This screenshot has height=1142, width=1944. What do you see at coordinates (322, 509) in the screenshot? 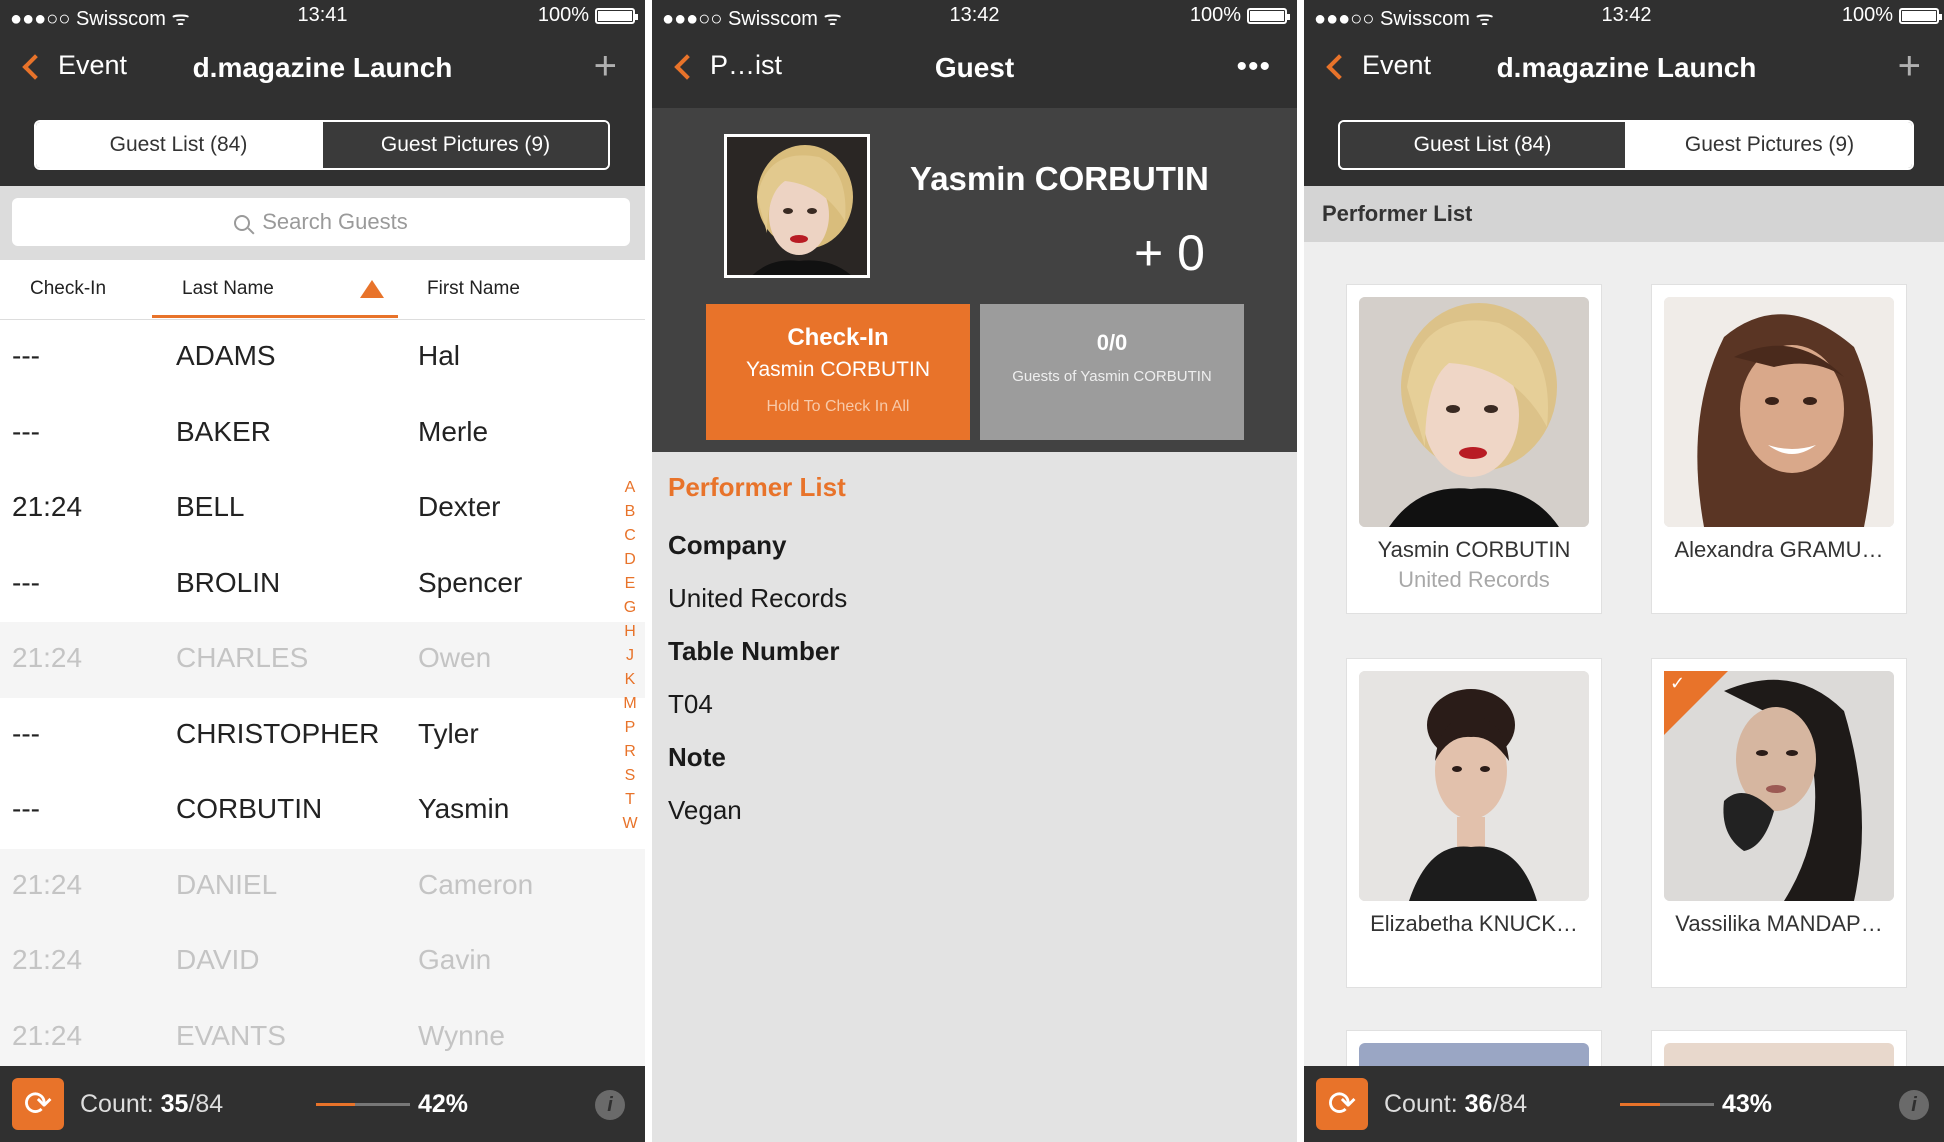
I see `table-row: 21:24 BELL Dexter` at bounding box center [322, 509].